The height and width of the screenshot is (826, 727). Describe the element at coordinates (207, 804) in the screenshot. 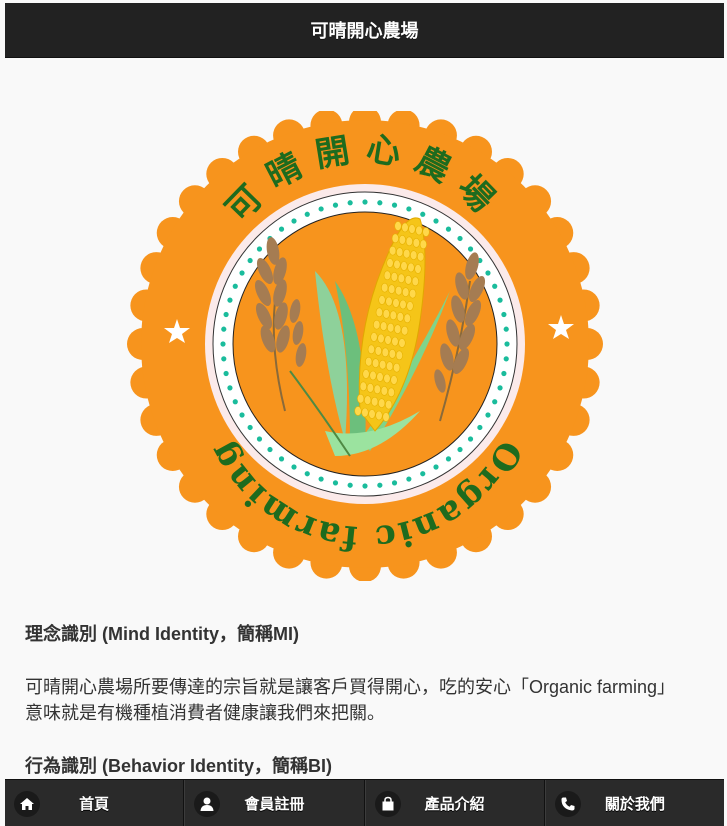

I see `user-icon` at that location.